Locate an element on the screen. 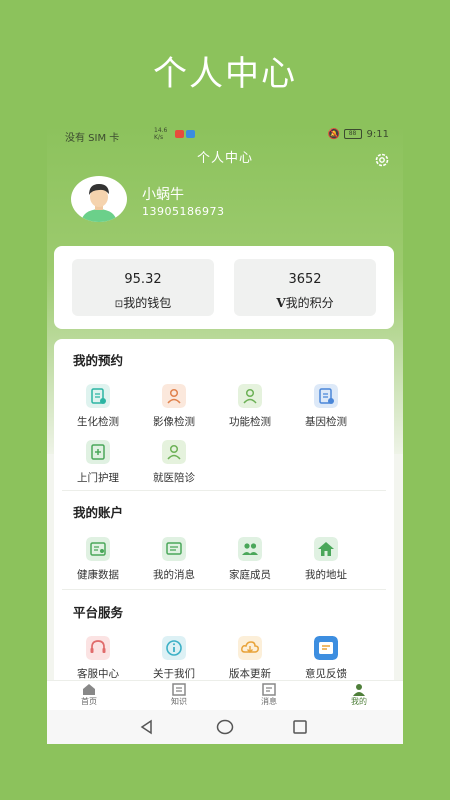 This screenshot has height=800, width=450. knowledge-icon is located at coordinates (179, 689).